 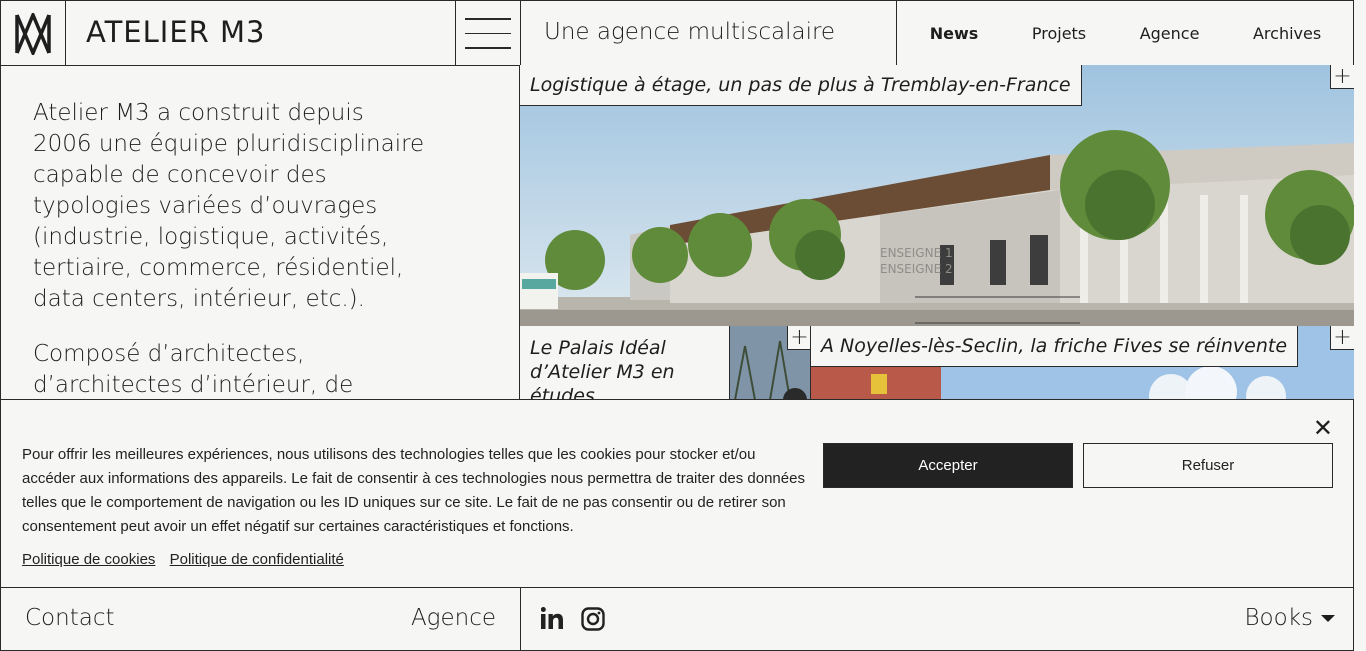 I want to click on footer-left: Contact Agence, so click(x=261, y=619).